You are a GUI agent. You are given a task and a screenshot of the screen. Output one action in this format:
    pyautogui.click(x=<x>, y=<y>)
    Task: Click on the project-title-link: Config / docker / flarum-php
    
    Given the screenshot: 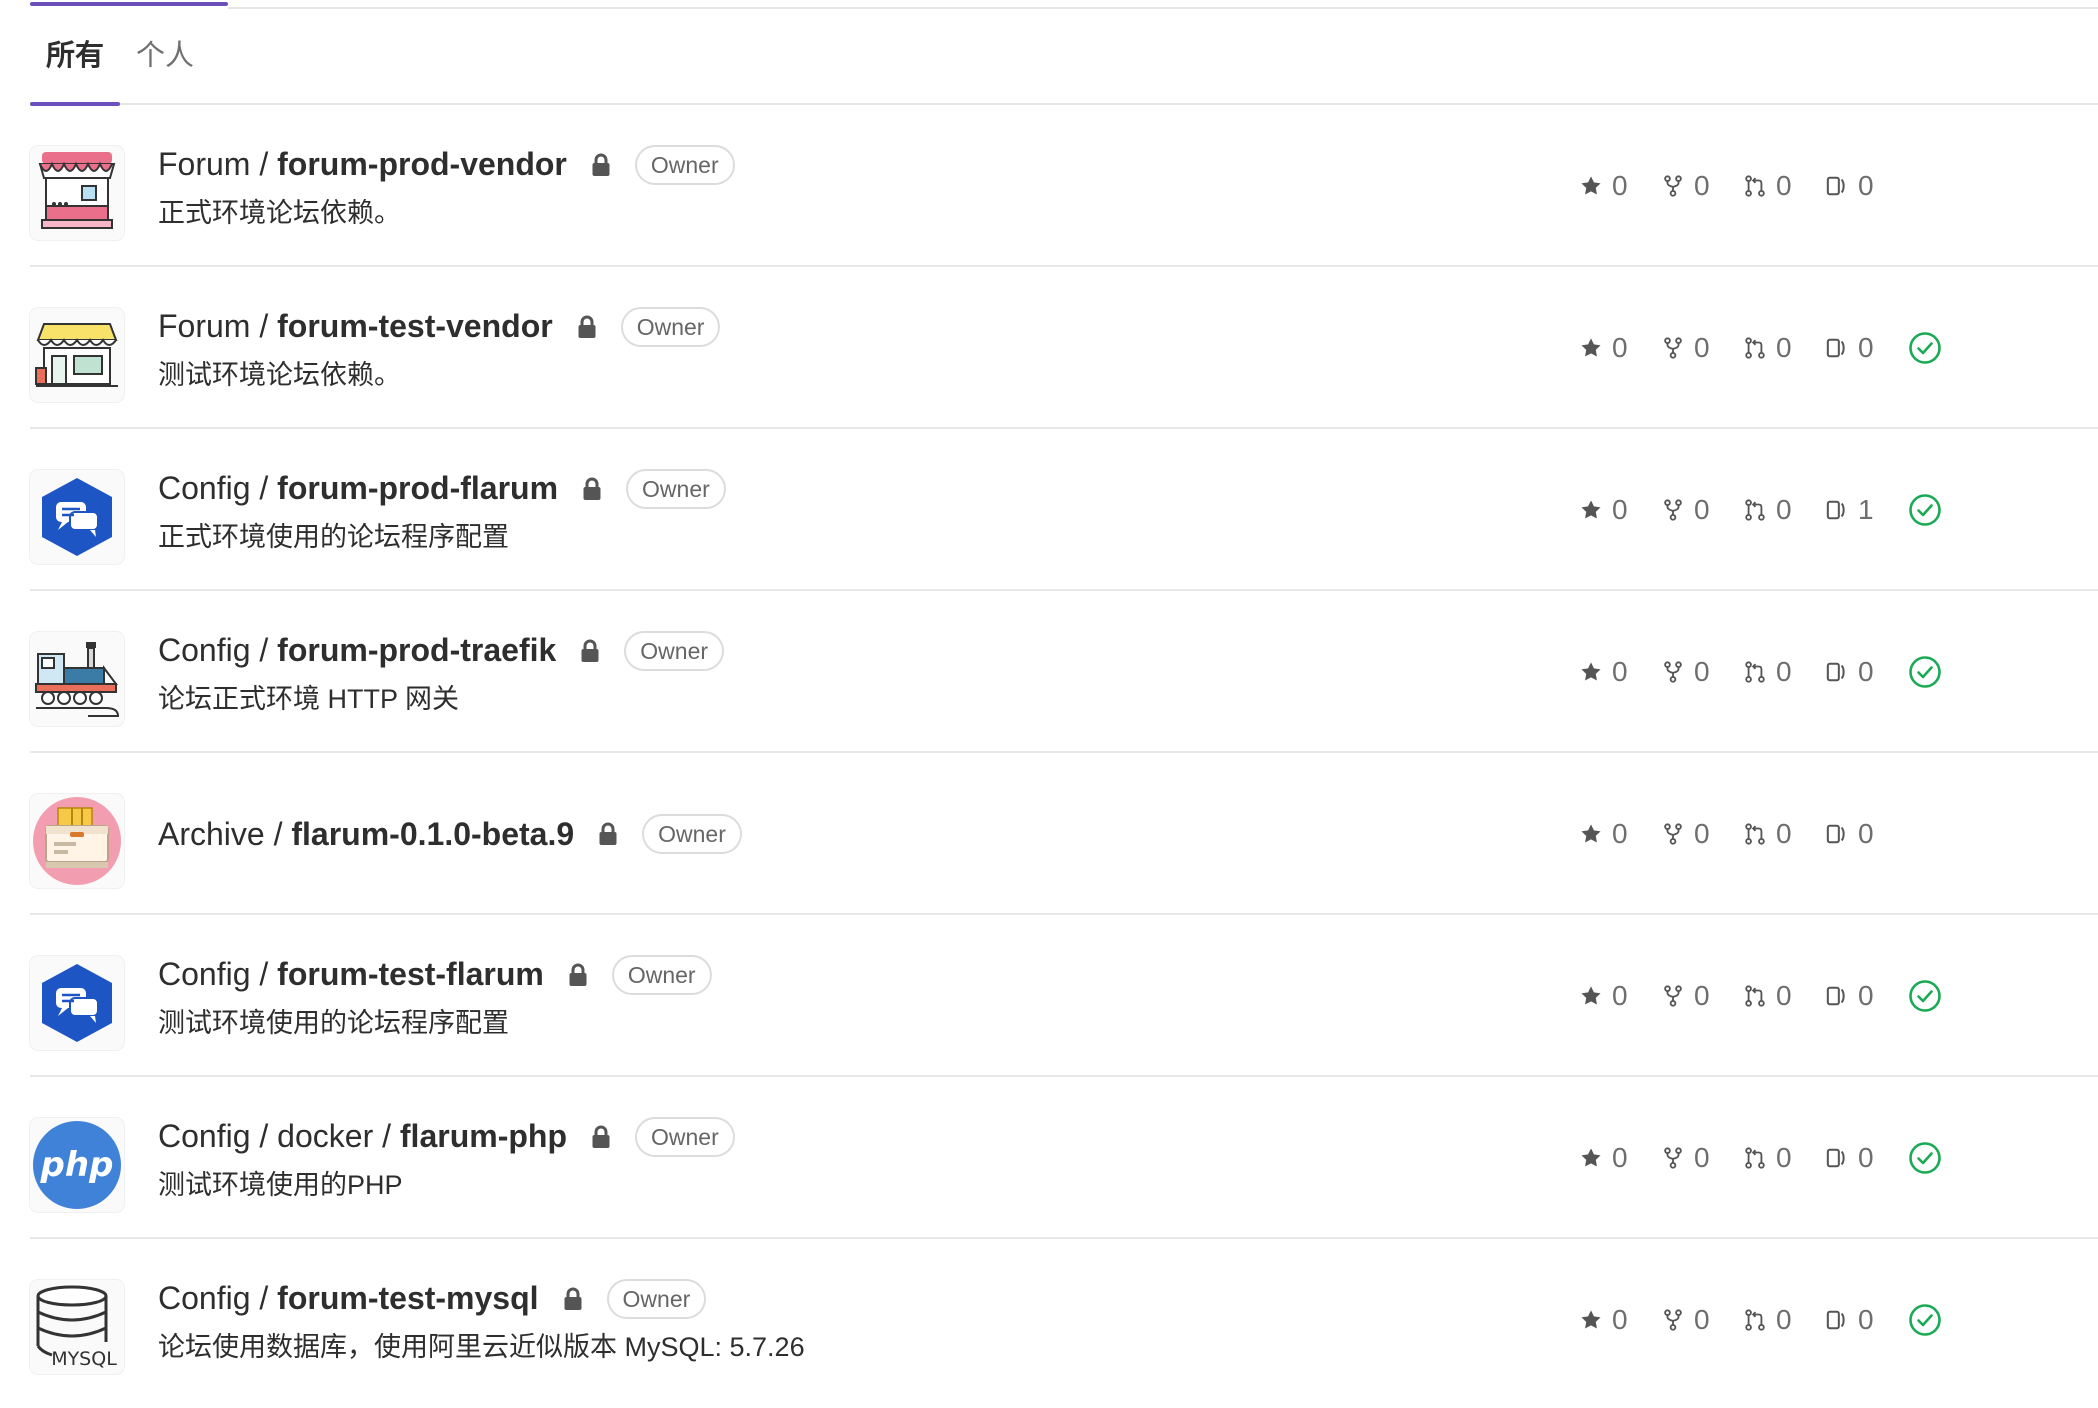 What is the action you would take?
    pyautogui.click(x=362, y=1136)
    